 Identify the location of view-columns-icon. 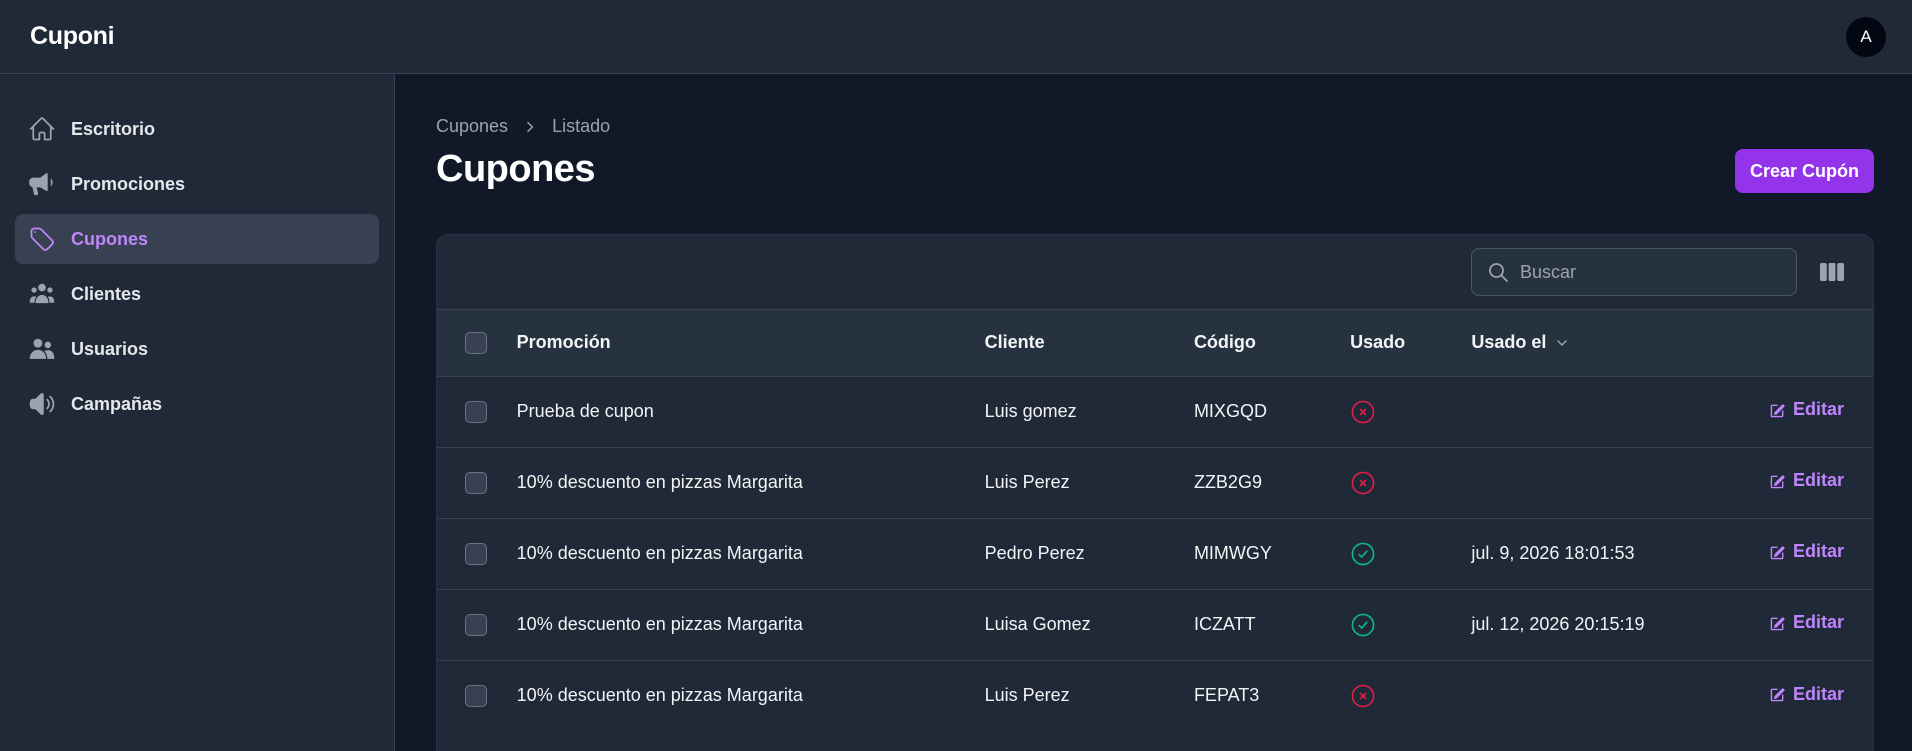
(1832, 272).